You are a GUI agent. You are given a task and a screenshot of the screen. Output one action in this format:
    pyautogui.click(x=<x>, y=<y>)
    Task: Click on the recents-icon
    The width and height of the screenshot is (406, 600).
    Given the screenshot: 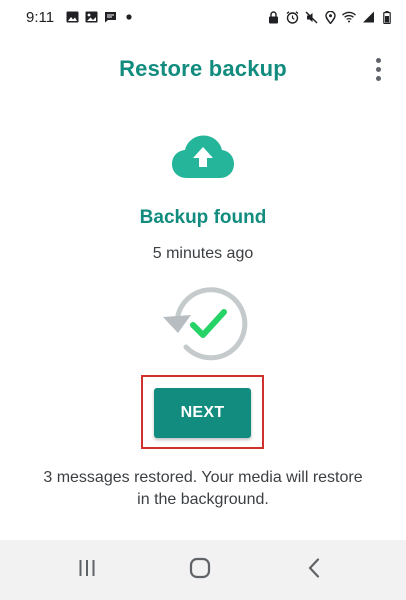 What is the action you would take?
    pyautogui.click(x=87, y=570)
    